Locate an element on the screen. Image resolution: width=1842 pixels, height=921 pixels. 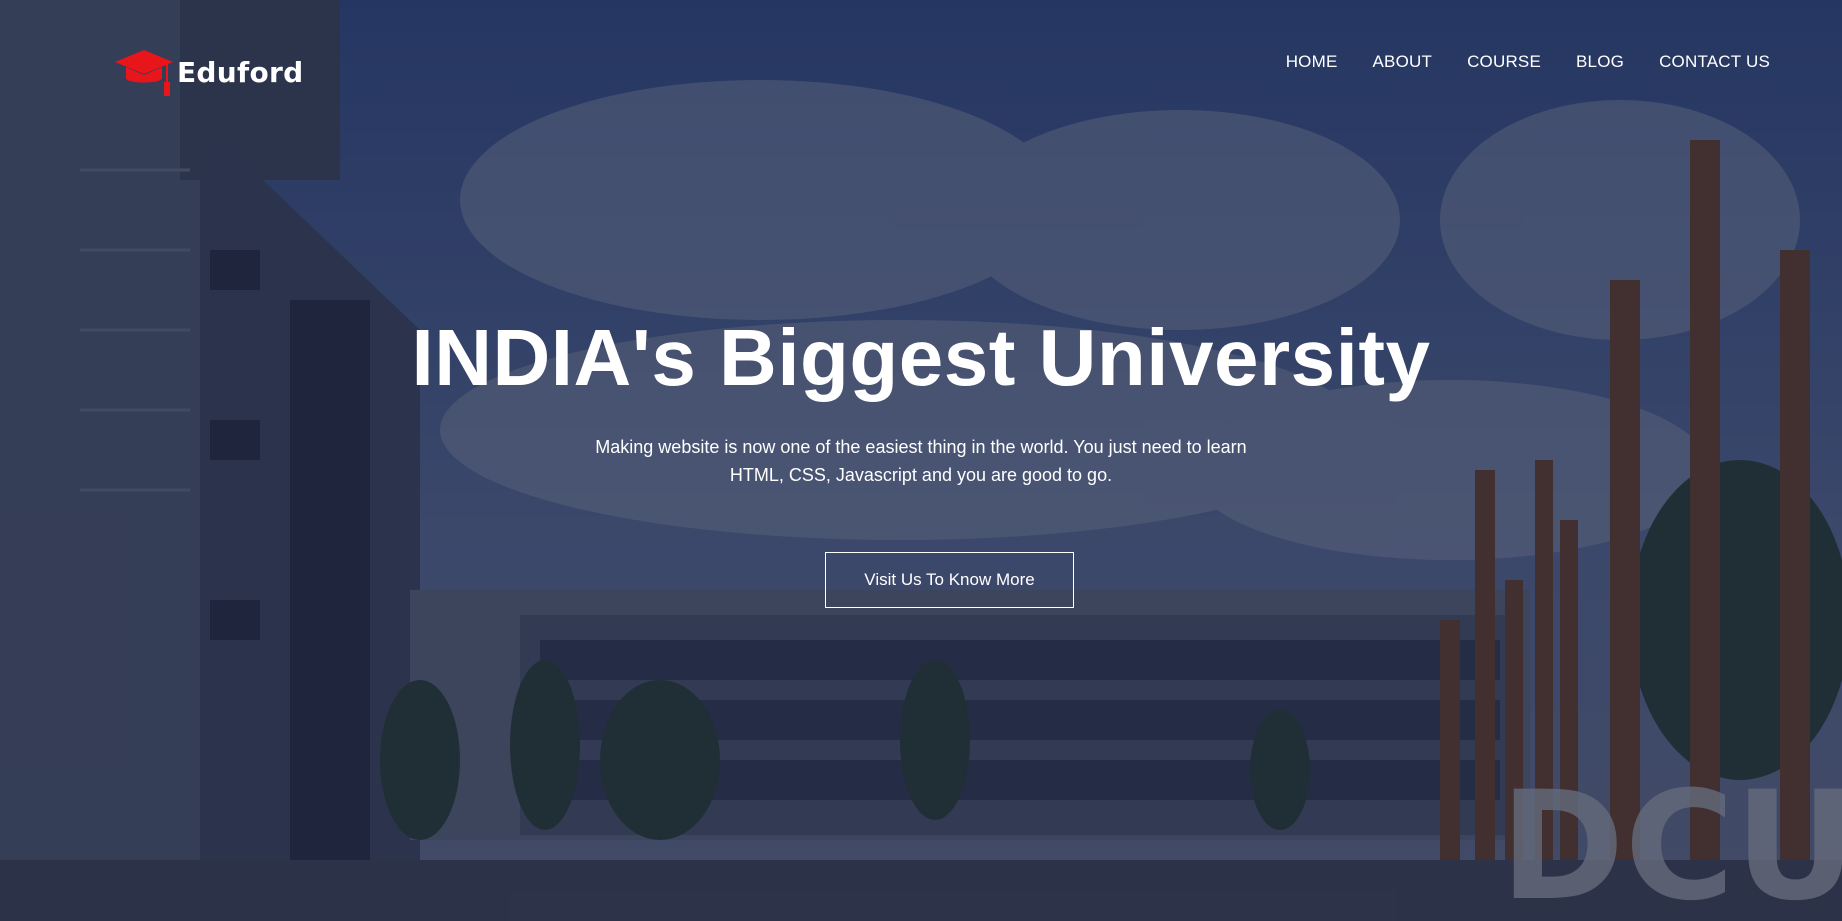
nav-item-home: HOME is located at coordinates (1312, 62).